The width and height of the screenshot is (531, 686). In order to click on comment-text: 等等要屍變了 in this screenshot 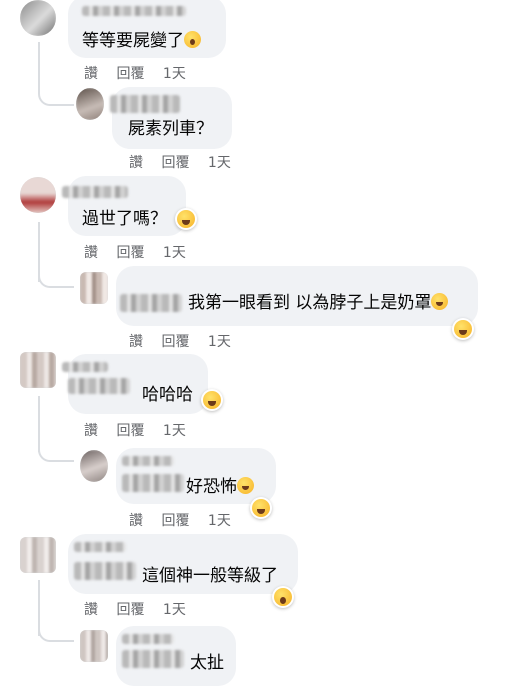, I will do `click(141, 41)`.